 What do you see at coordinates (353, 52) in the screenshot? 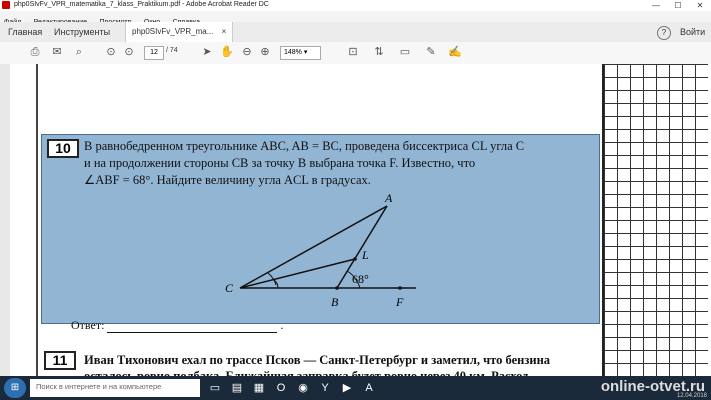
I see `fit-page-icon: ⊡` at bounding box center [353, 52].